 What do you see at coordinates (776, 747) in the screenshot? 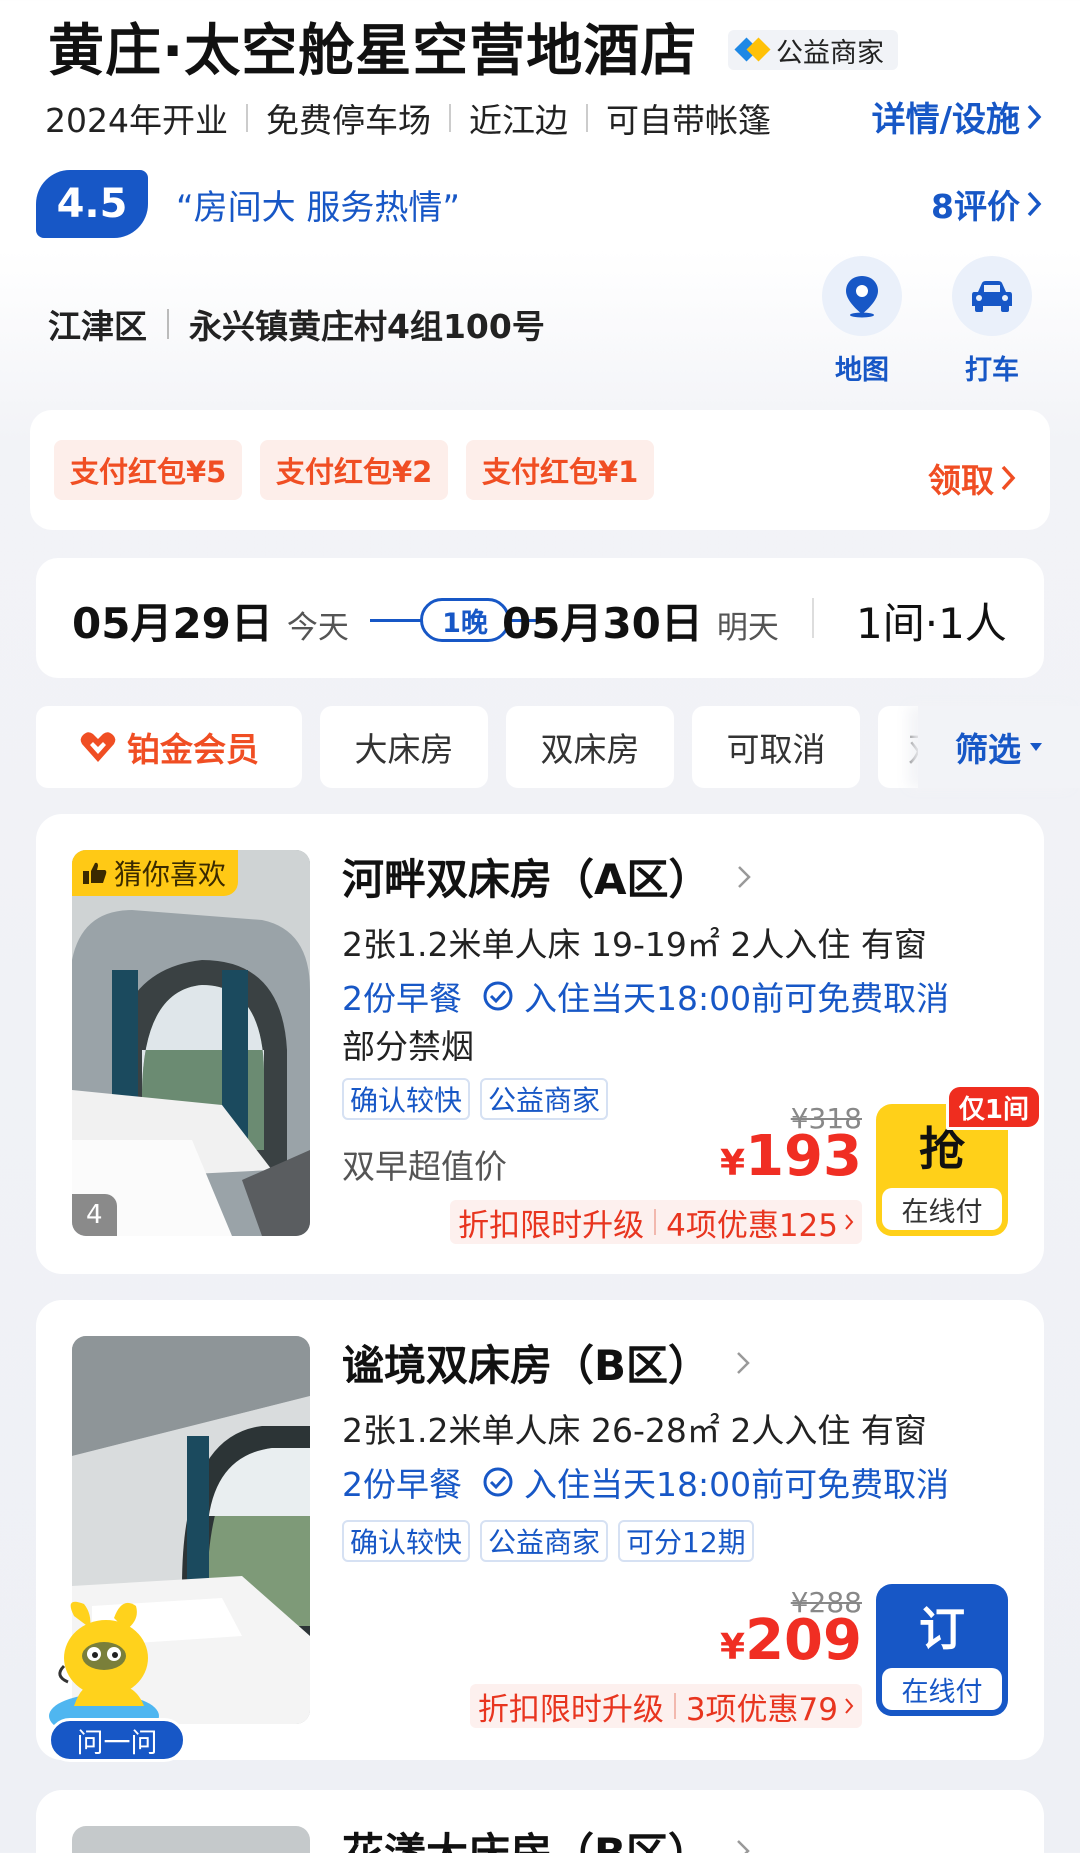
I see `filter-chip-cancellable: 可取消` at bounding box center [776, 747].